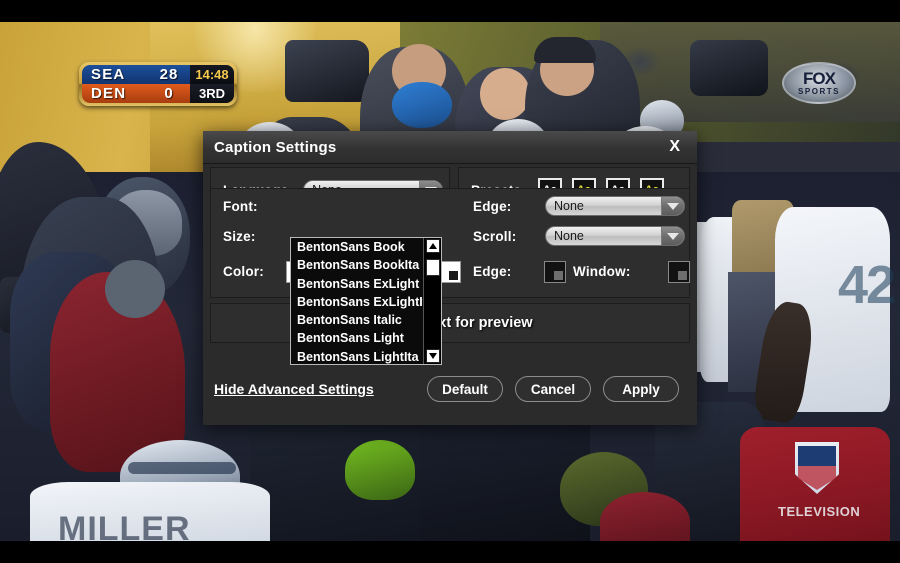  Describe the element at coordinates (615, 206) in the screenshot. I see `edge-style-select: None` at that location.